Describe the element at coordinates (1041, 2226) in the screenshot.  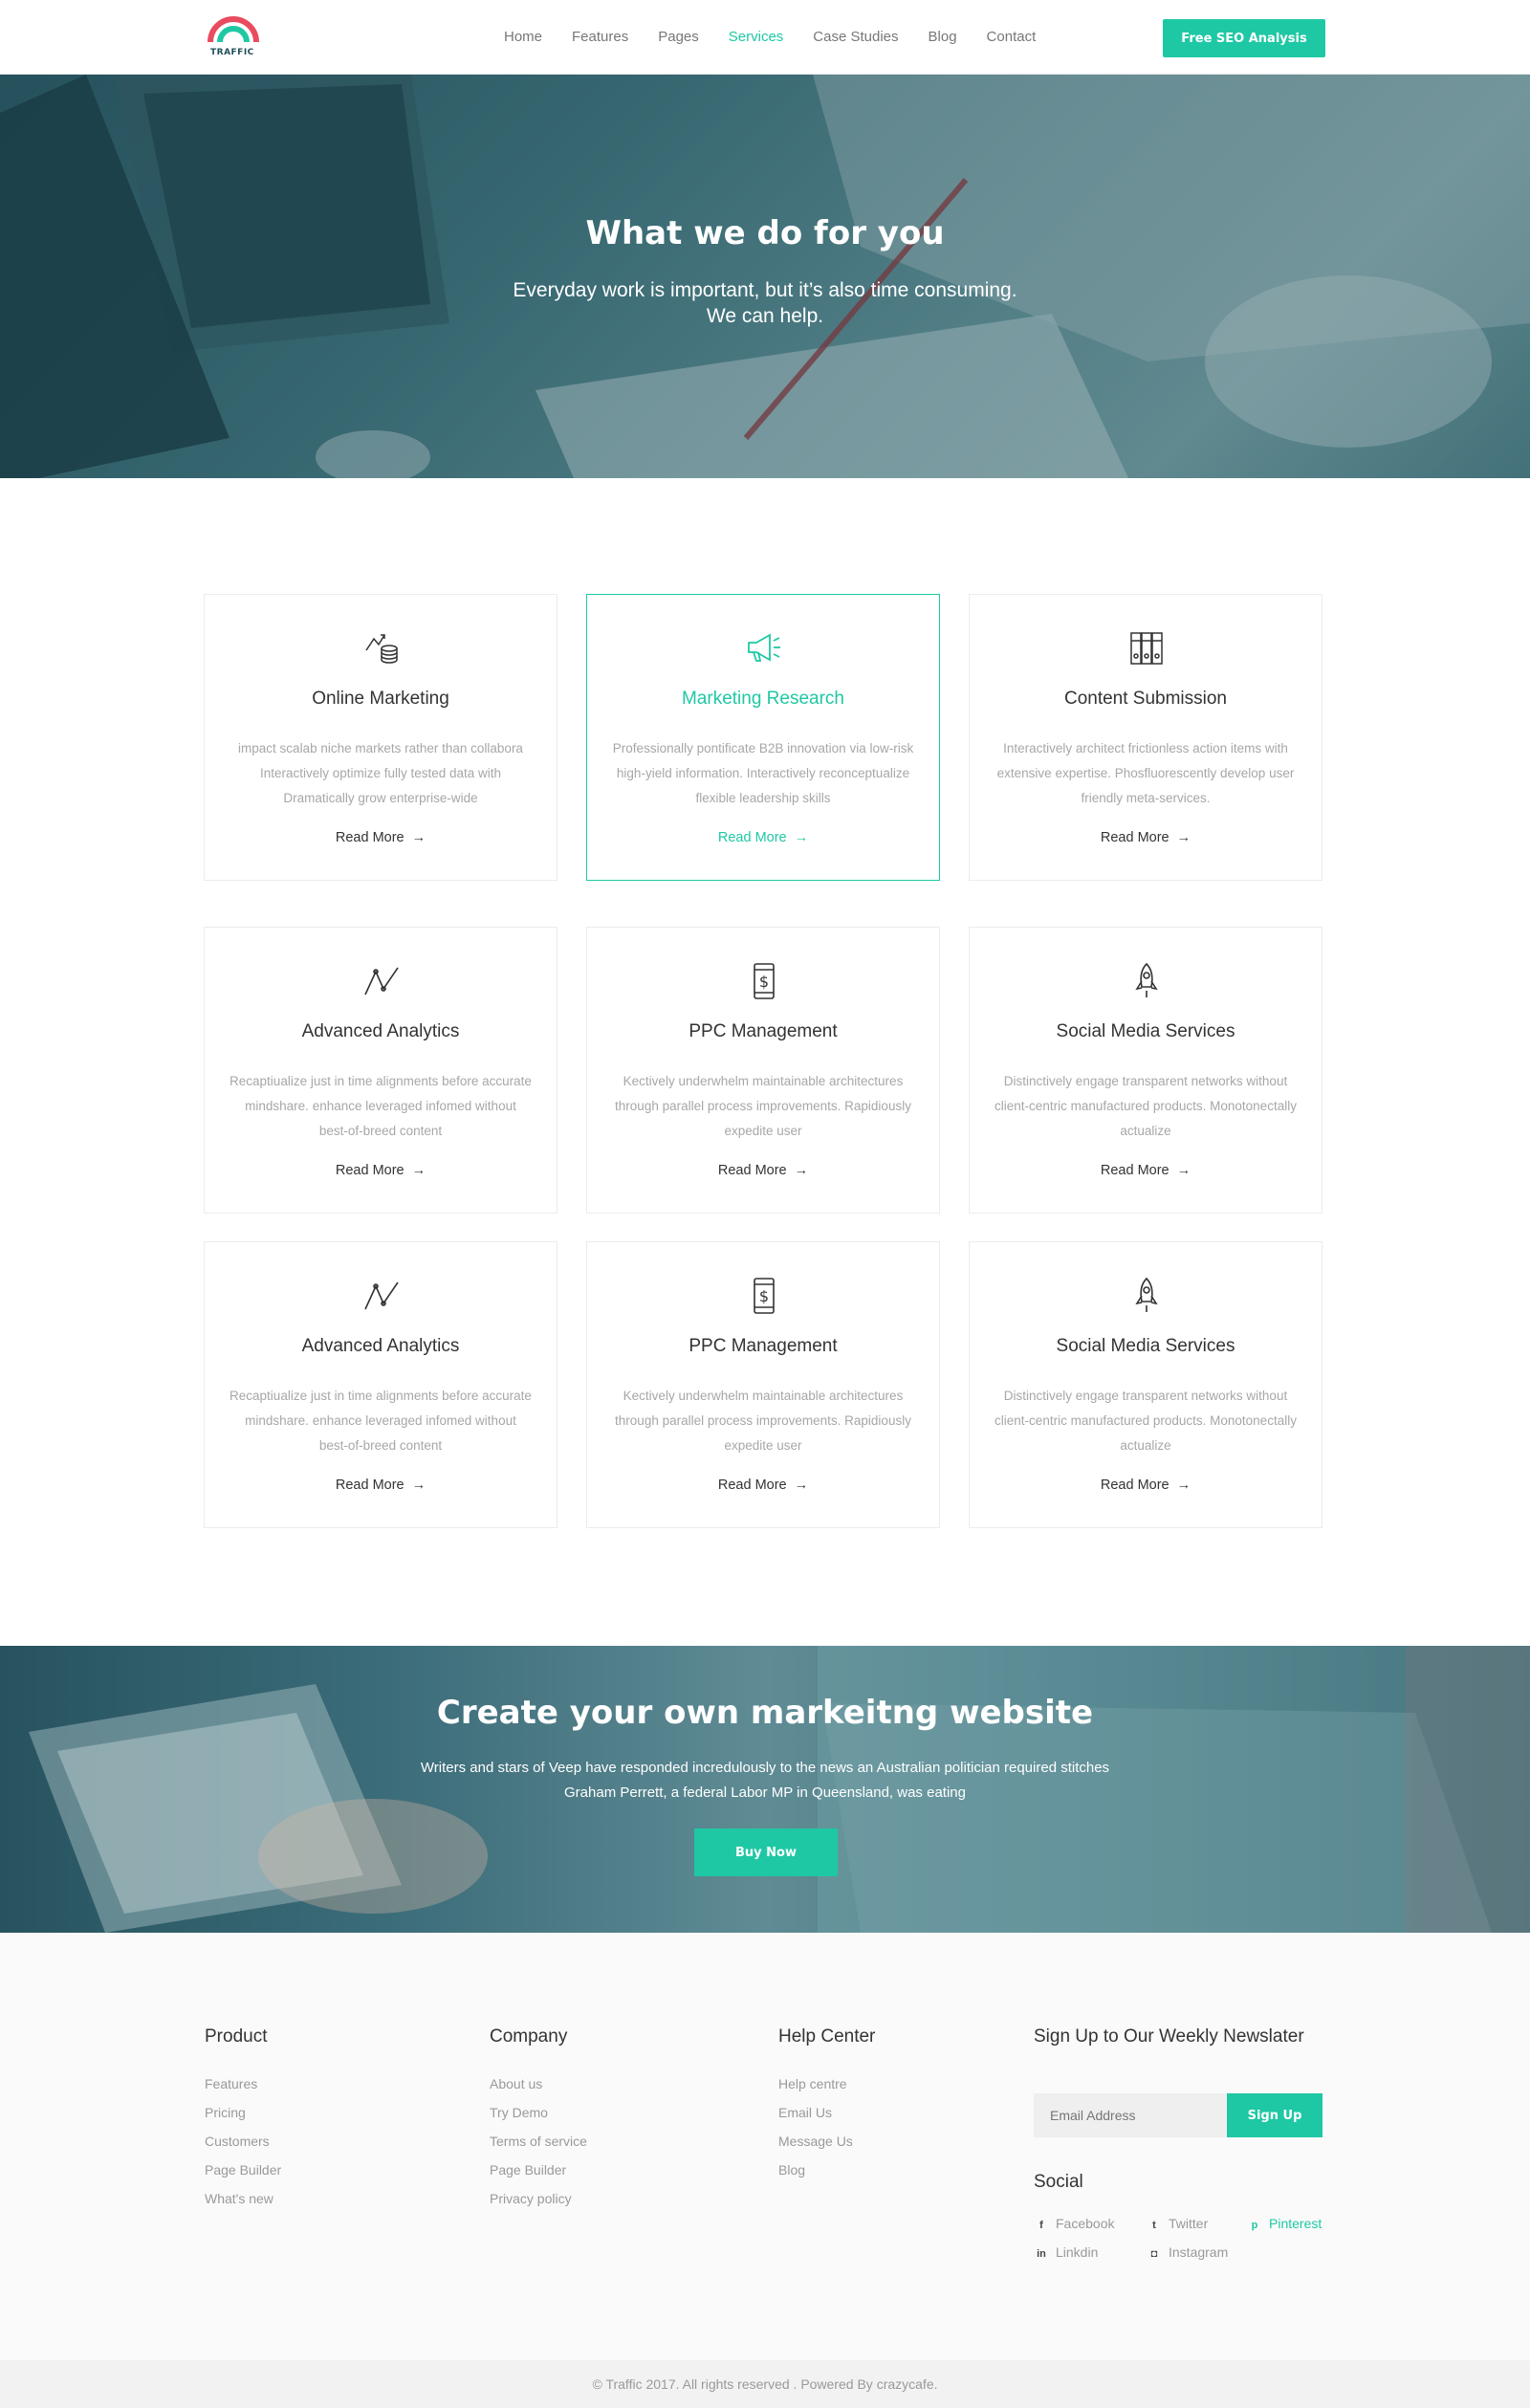
I see `facebook-icon: f` at that location.